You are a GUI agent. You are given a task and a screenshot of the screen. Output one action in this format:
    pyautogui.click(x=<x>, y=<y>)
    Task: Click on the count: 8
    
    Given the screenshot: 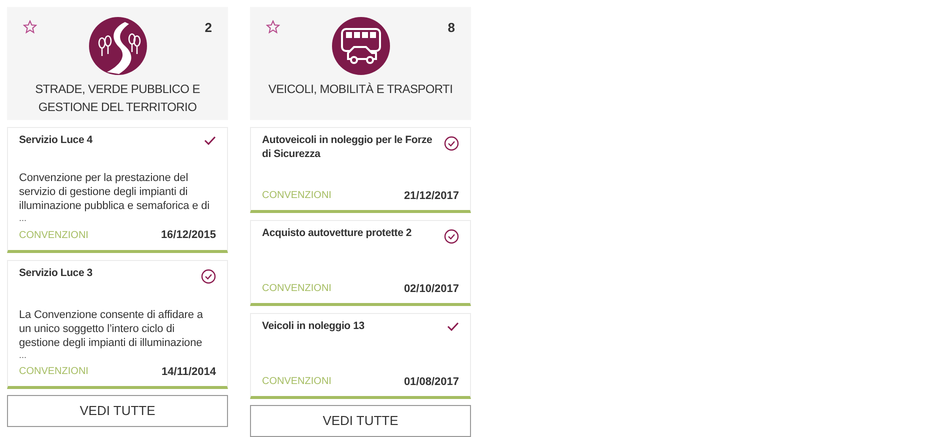 What is the action you would take?
    pyautogui.click(x=451, y=28)
    